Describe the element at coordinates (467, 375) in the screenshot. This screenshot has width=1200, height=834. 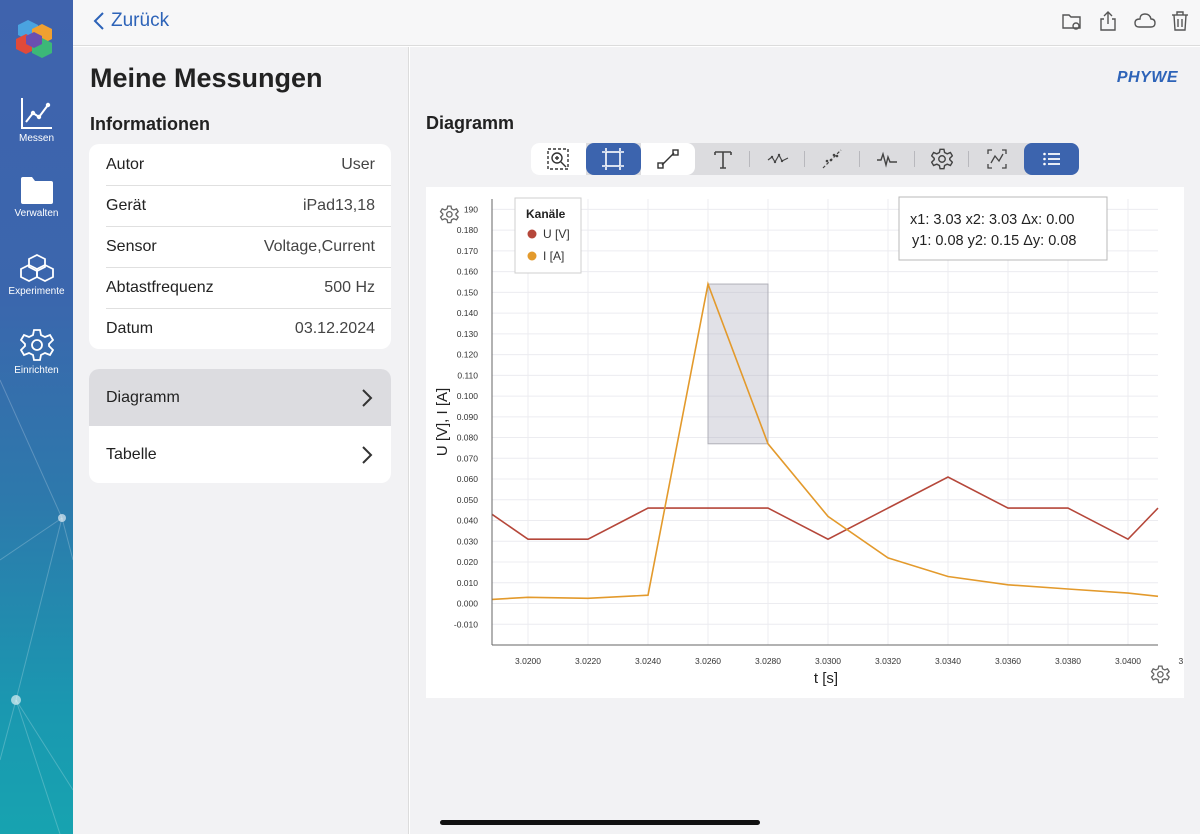
I see `y-tick-label: 0.110` at that location.